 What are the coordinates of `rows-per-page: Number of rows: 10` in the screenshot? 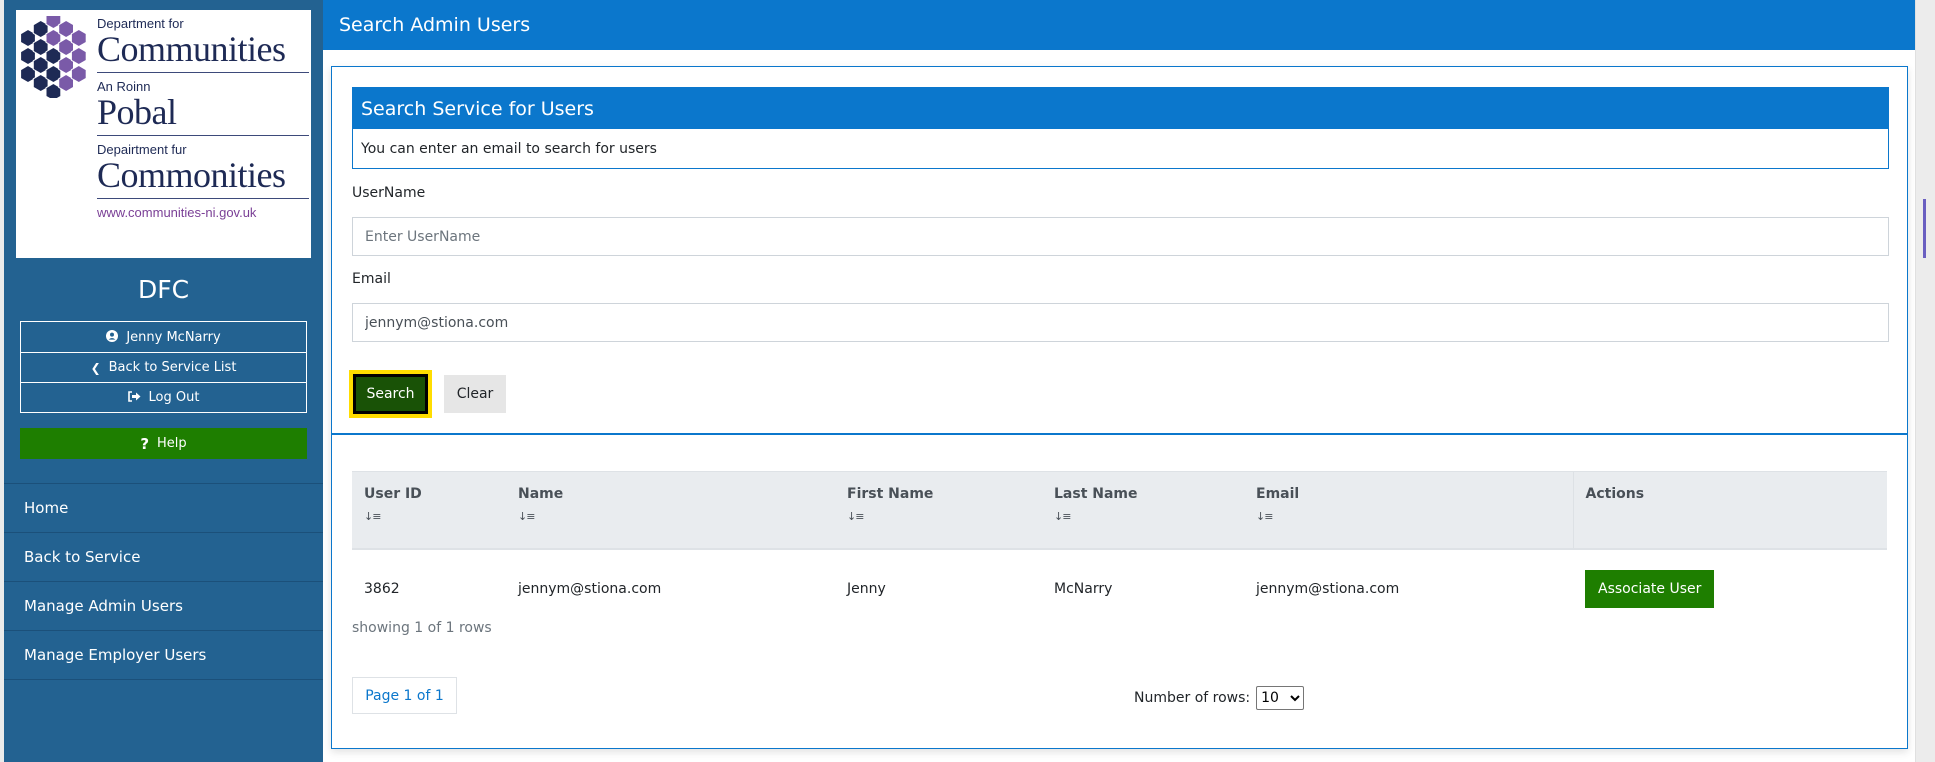 It's located at (1219, 698).